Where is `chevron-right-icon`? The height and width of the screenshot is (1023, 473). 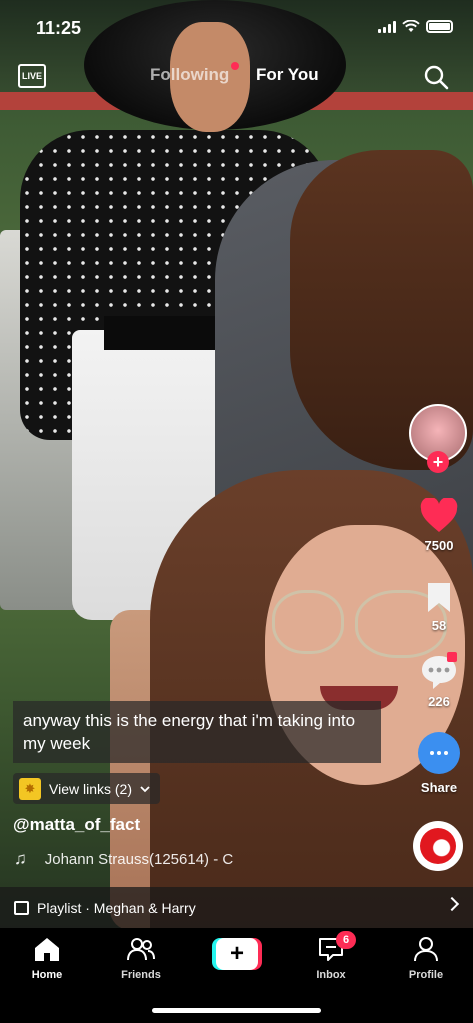 chevron-right-icon is located at coordinates (452, 904).